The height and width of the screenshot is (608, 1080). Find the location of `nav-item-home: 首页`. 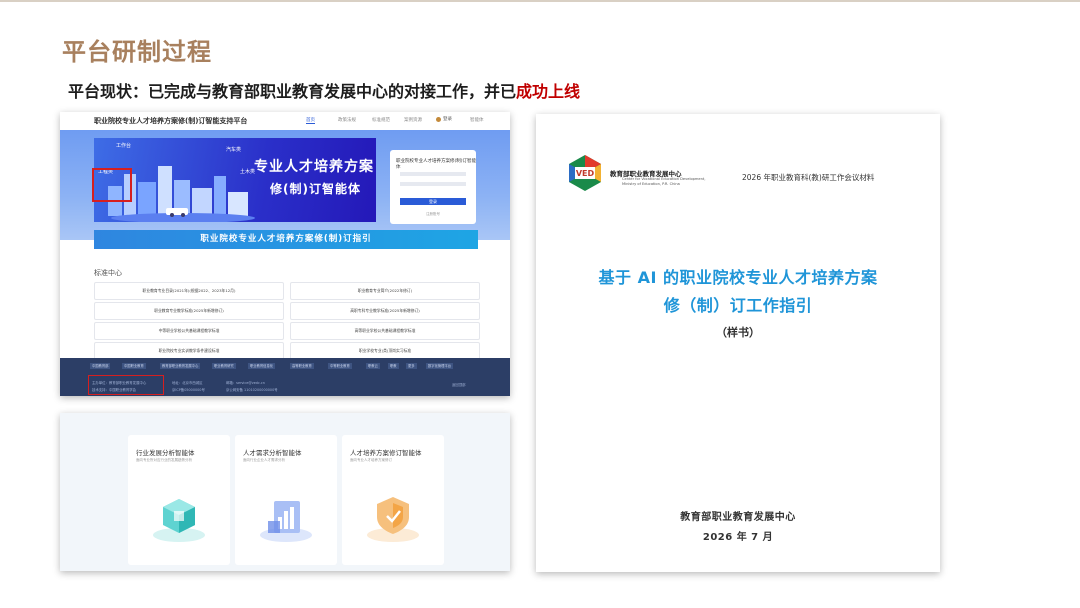

nav-item-home: 首页 is located at coordinates (310, 120).